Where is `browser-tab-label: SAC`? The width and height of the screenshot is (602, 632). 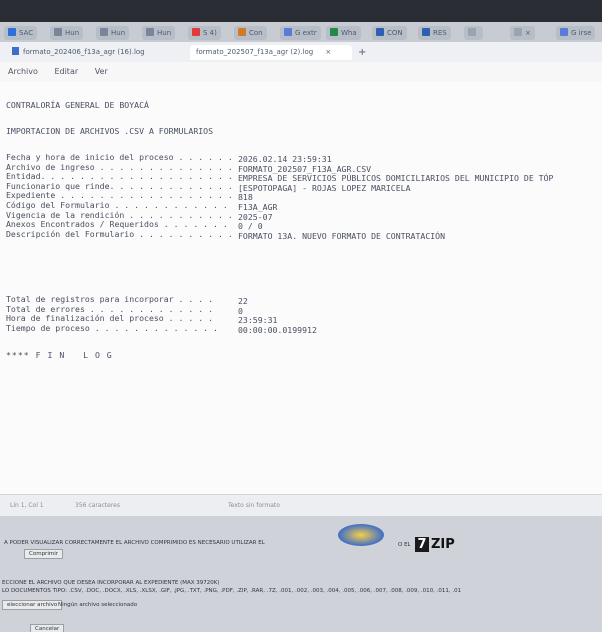 browser-tab-label: SAC is located at coordinates (26, 33).